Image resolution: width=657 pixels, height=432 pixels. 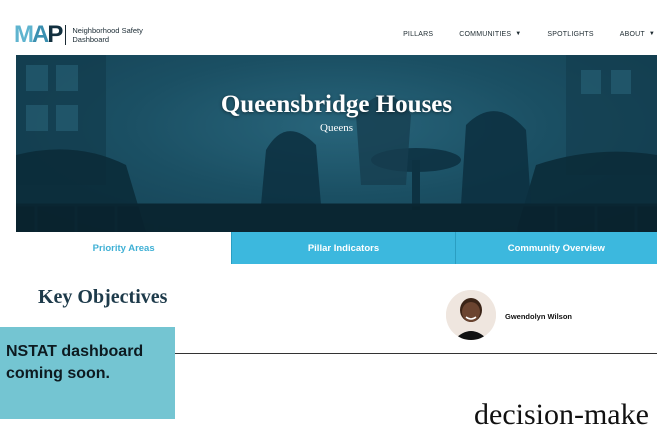 I want to click on nav-pillars-label: PILLARS, so click(x=418, y=34).